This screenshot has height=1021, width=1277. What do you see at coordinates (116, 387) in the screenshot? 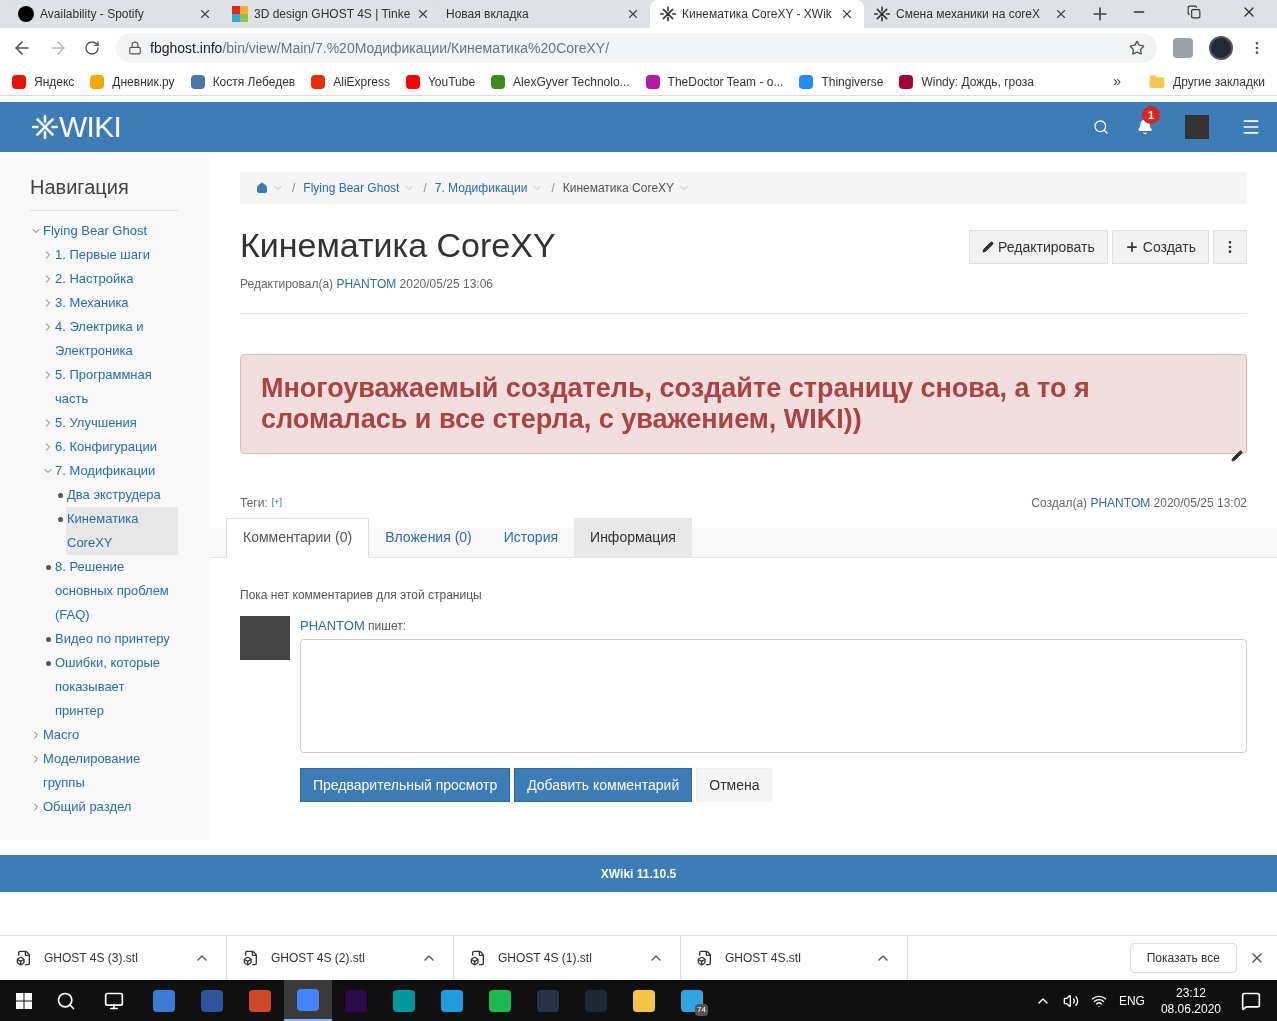
I see `nav-link: 5. Программная часть` at bounding box center [116, 387].